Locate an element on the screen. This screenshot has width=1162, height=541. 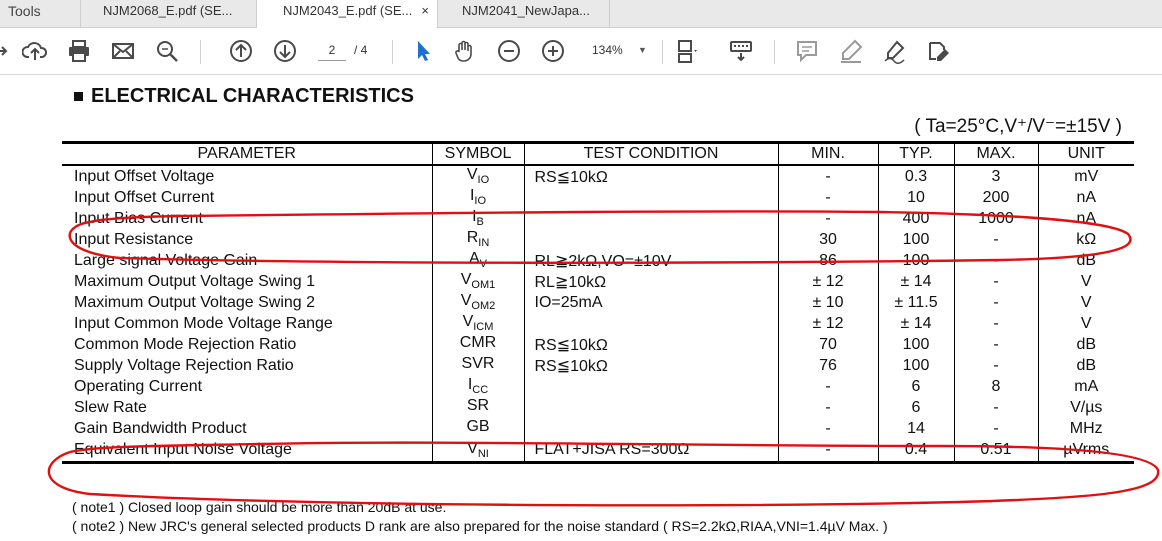
symbol-subscript: ICM is located at coordinates (483, 327).